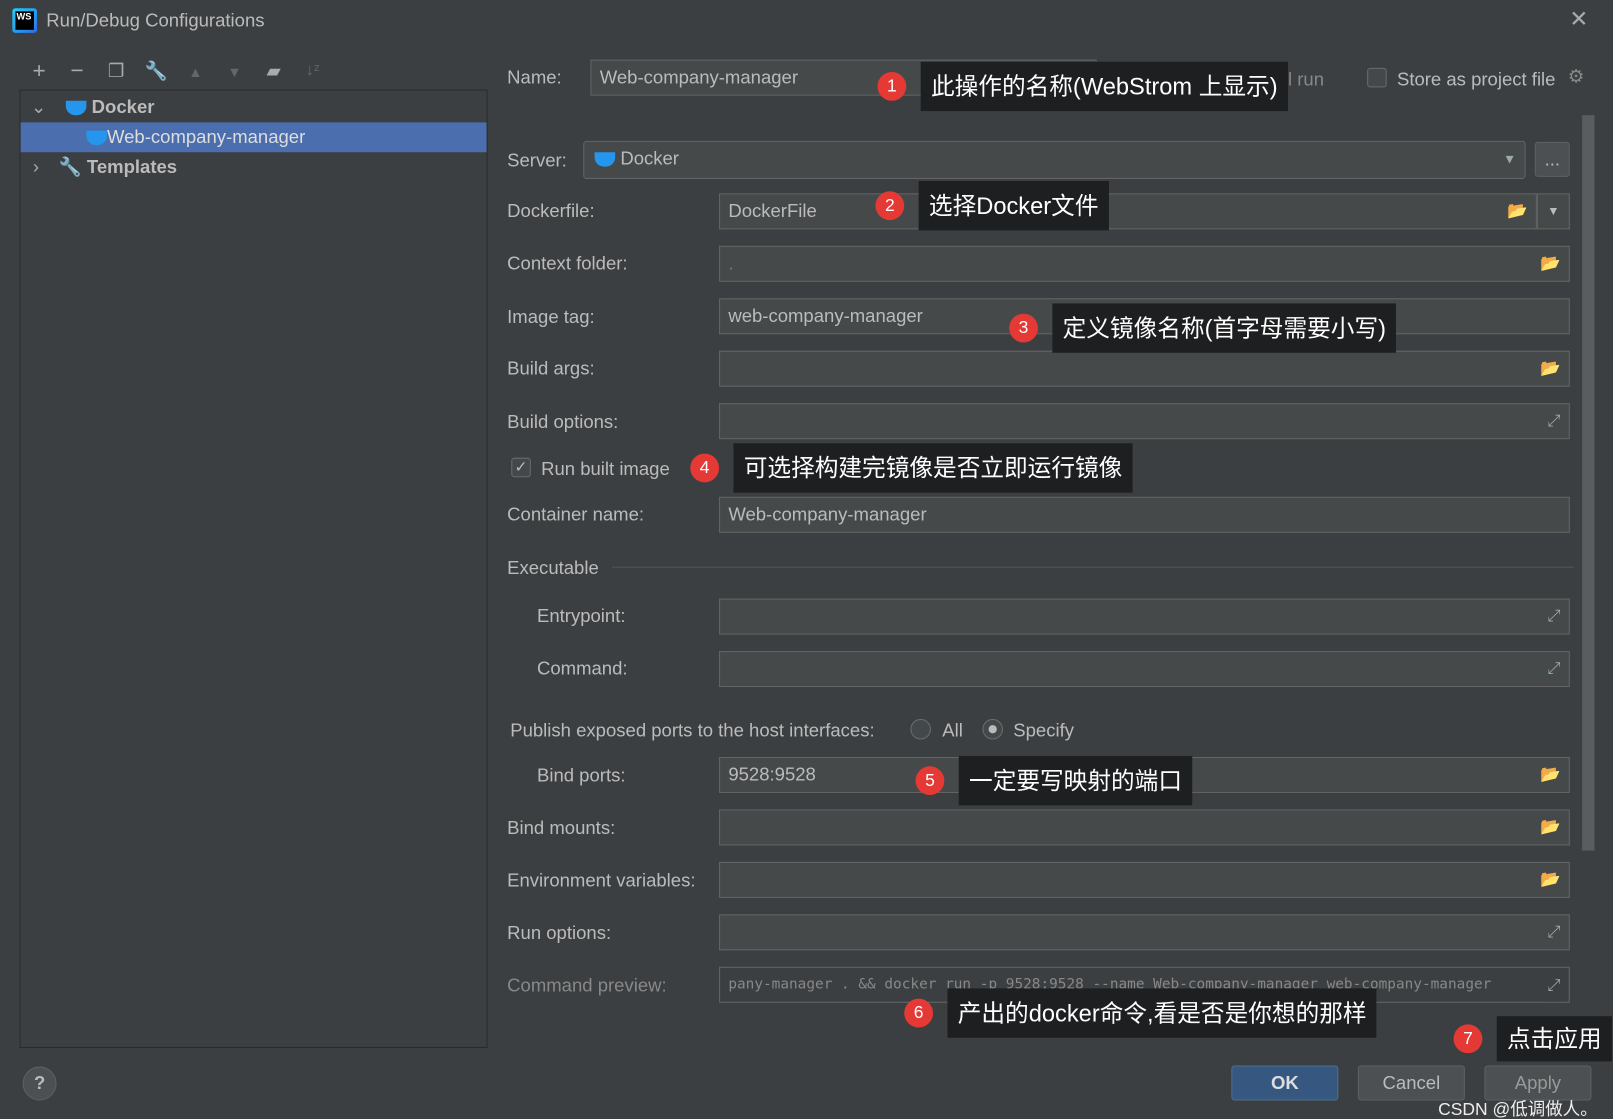 The image size is (1613, 1119). I want to click on window-title: Run/Debug Configurations, so click(155, 20).